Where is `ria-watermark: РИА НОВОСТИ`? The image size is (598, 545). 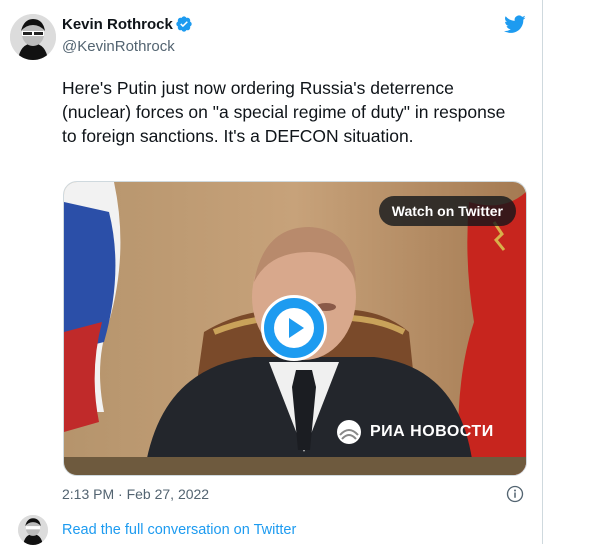 ria-watermark: РИА НОВОСТИ is located at coordinates (415, 432).